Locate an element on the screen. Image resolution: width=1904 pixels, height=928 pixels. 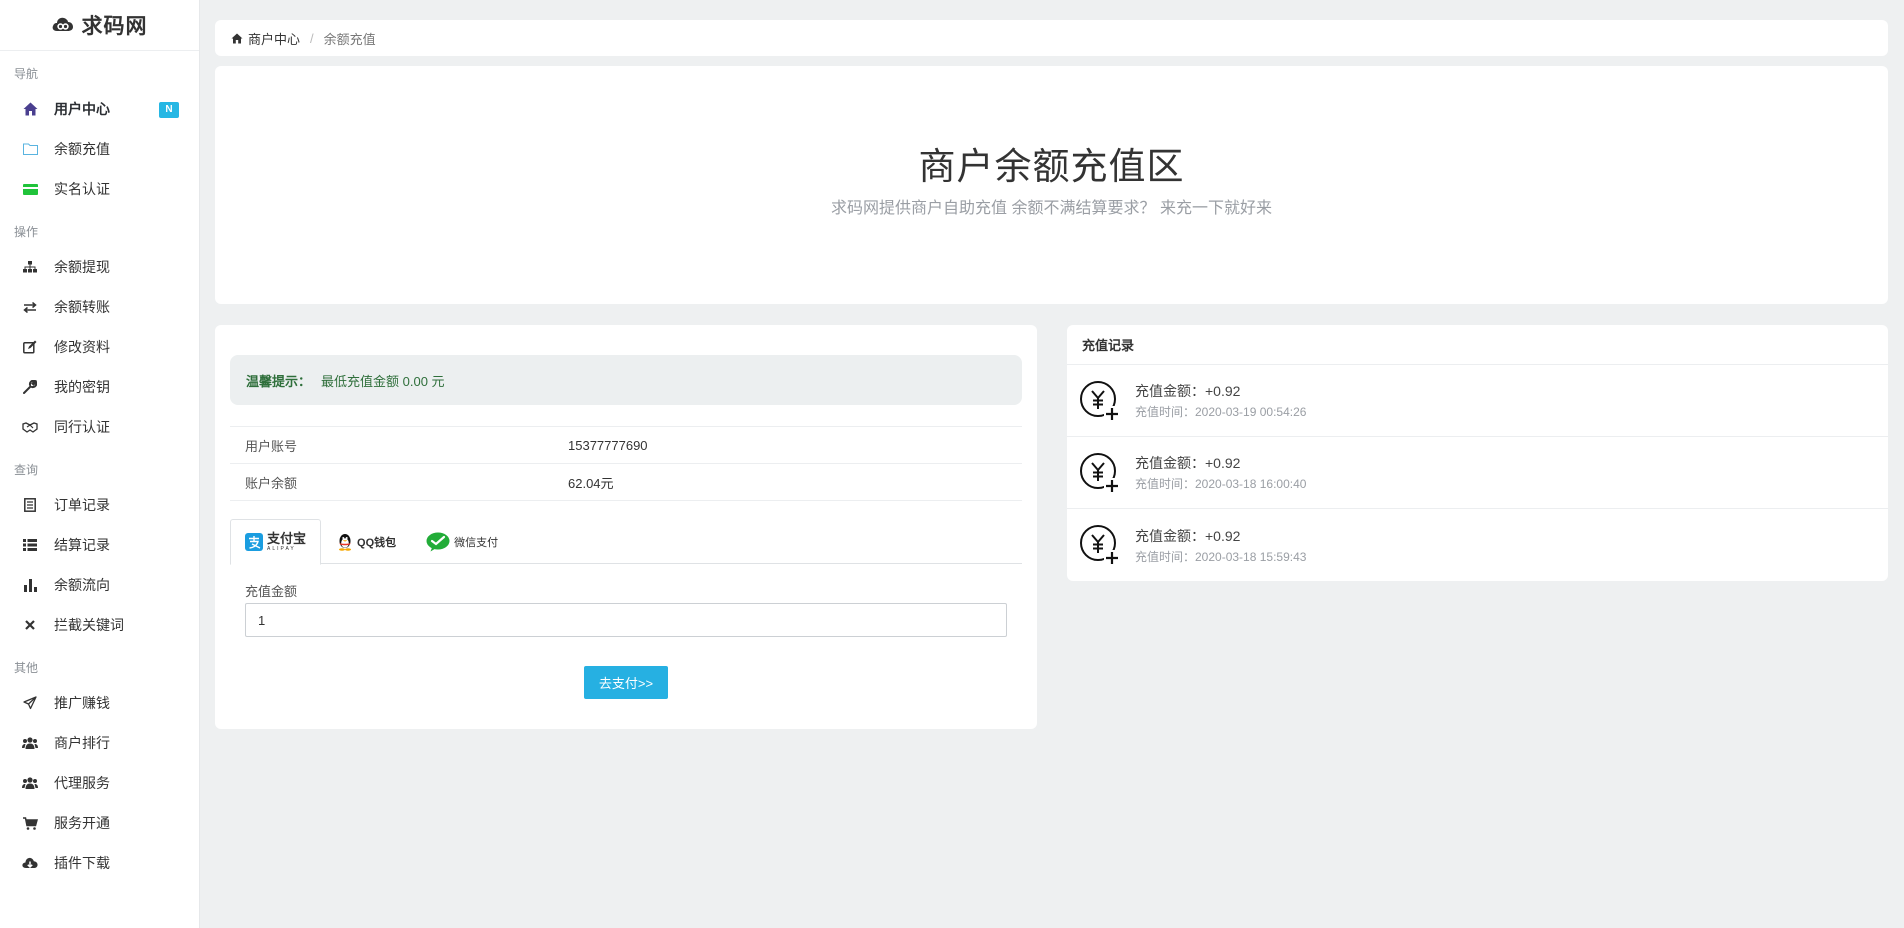
tab-wechat-pay: 微信支付 is located at coordinates (462, 541).